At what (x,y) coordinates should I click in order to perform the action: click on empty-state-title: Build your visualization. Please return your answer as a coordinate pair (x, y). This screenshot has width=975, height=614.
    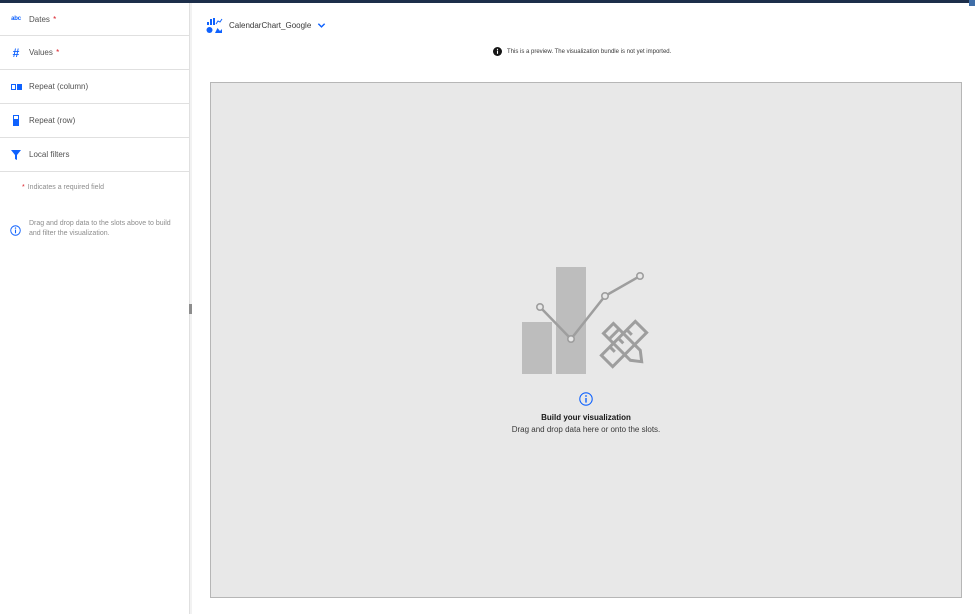
    Looking at the image, I should click on (586, 417).